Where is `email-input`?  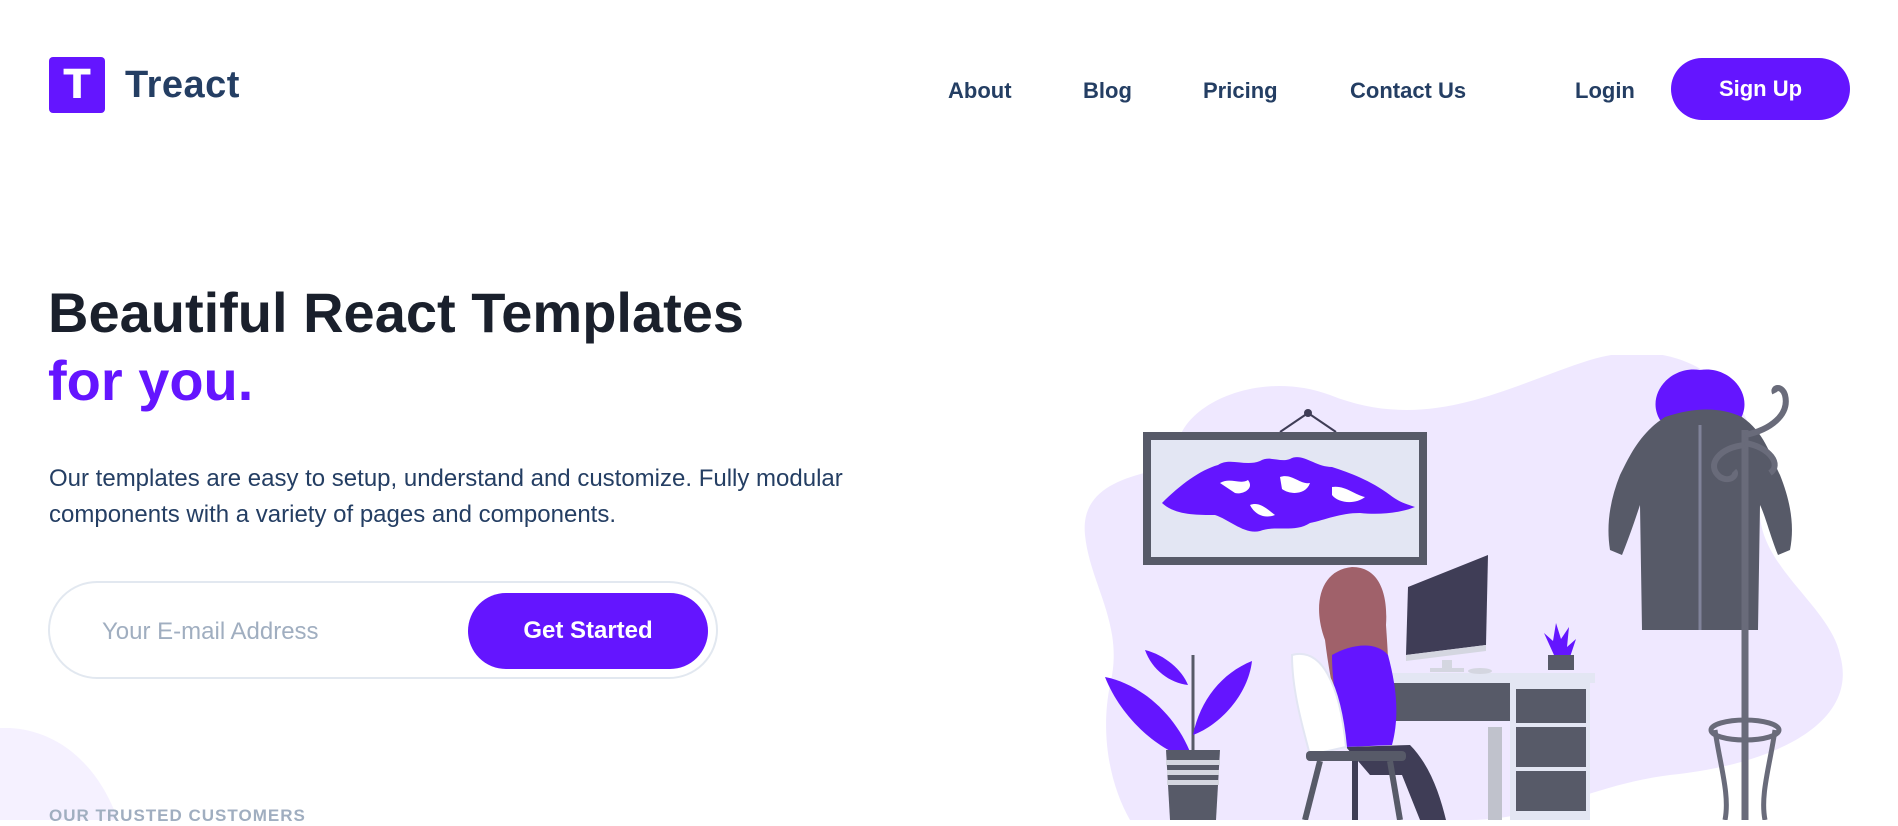 email-input is located at coordinates (292, 632).